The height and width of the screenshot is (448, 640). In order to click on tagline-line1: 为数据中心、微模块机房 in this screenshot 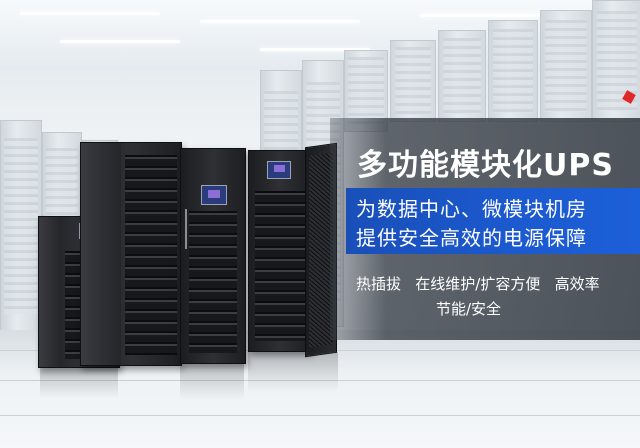, I will do `click(471, 209)`.